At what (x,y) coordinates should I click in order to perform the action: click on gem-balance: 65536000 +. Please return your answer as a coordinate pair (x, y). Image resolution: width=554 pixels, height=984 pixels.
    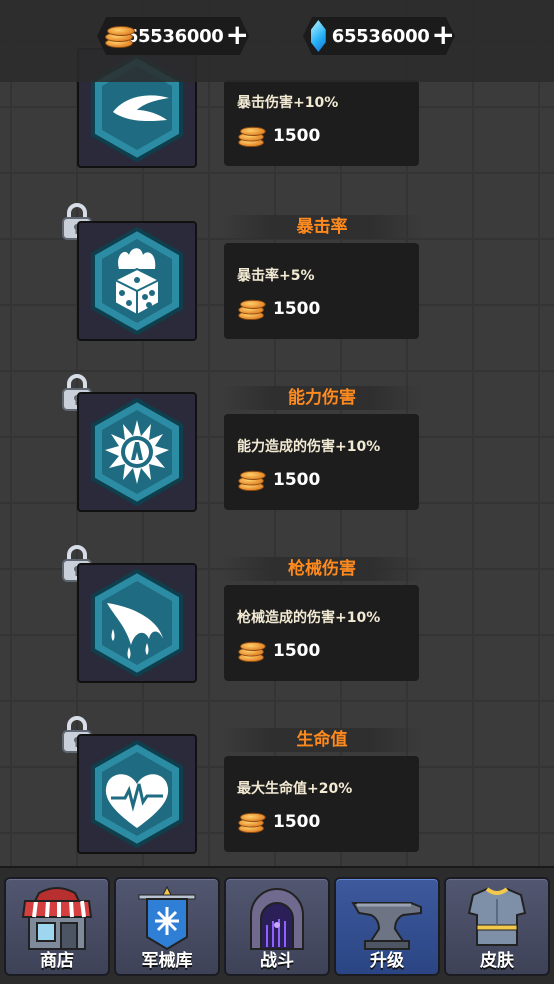
    Looking at the image, I should click on (379, 36).